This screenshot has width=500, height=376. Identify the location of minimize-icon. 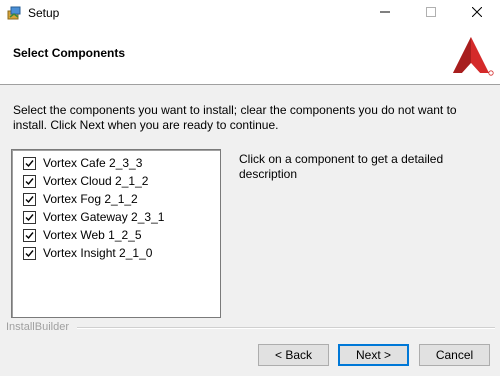
(385, 13).